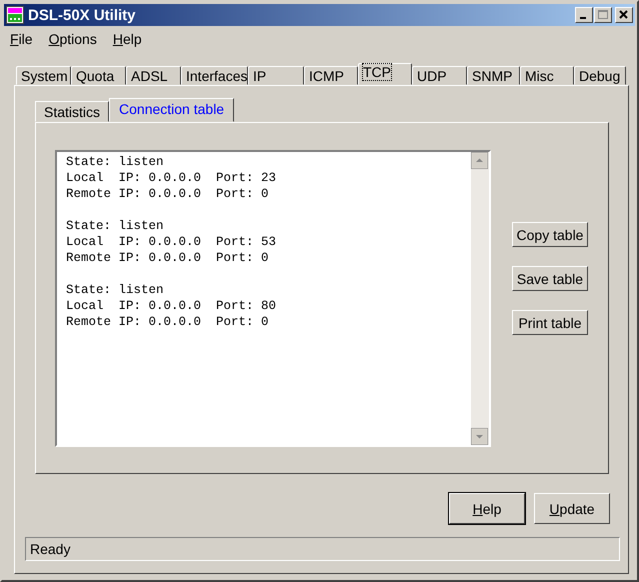  Describe the element at coordinates (172, 306) in the screenshot. I see `connection-line: Local IP: 0.0.0.0 Port: 80` at that location.